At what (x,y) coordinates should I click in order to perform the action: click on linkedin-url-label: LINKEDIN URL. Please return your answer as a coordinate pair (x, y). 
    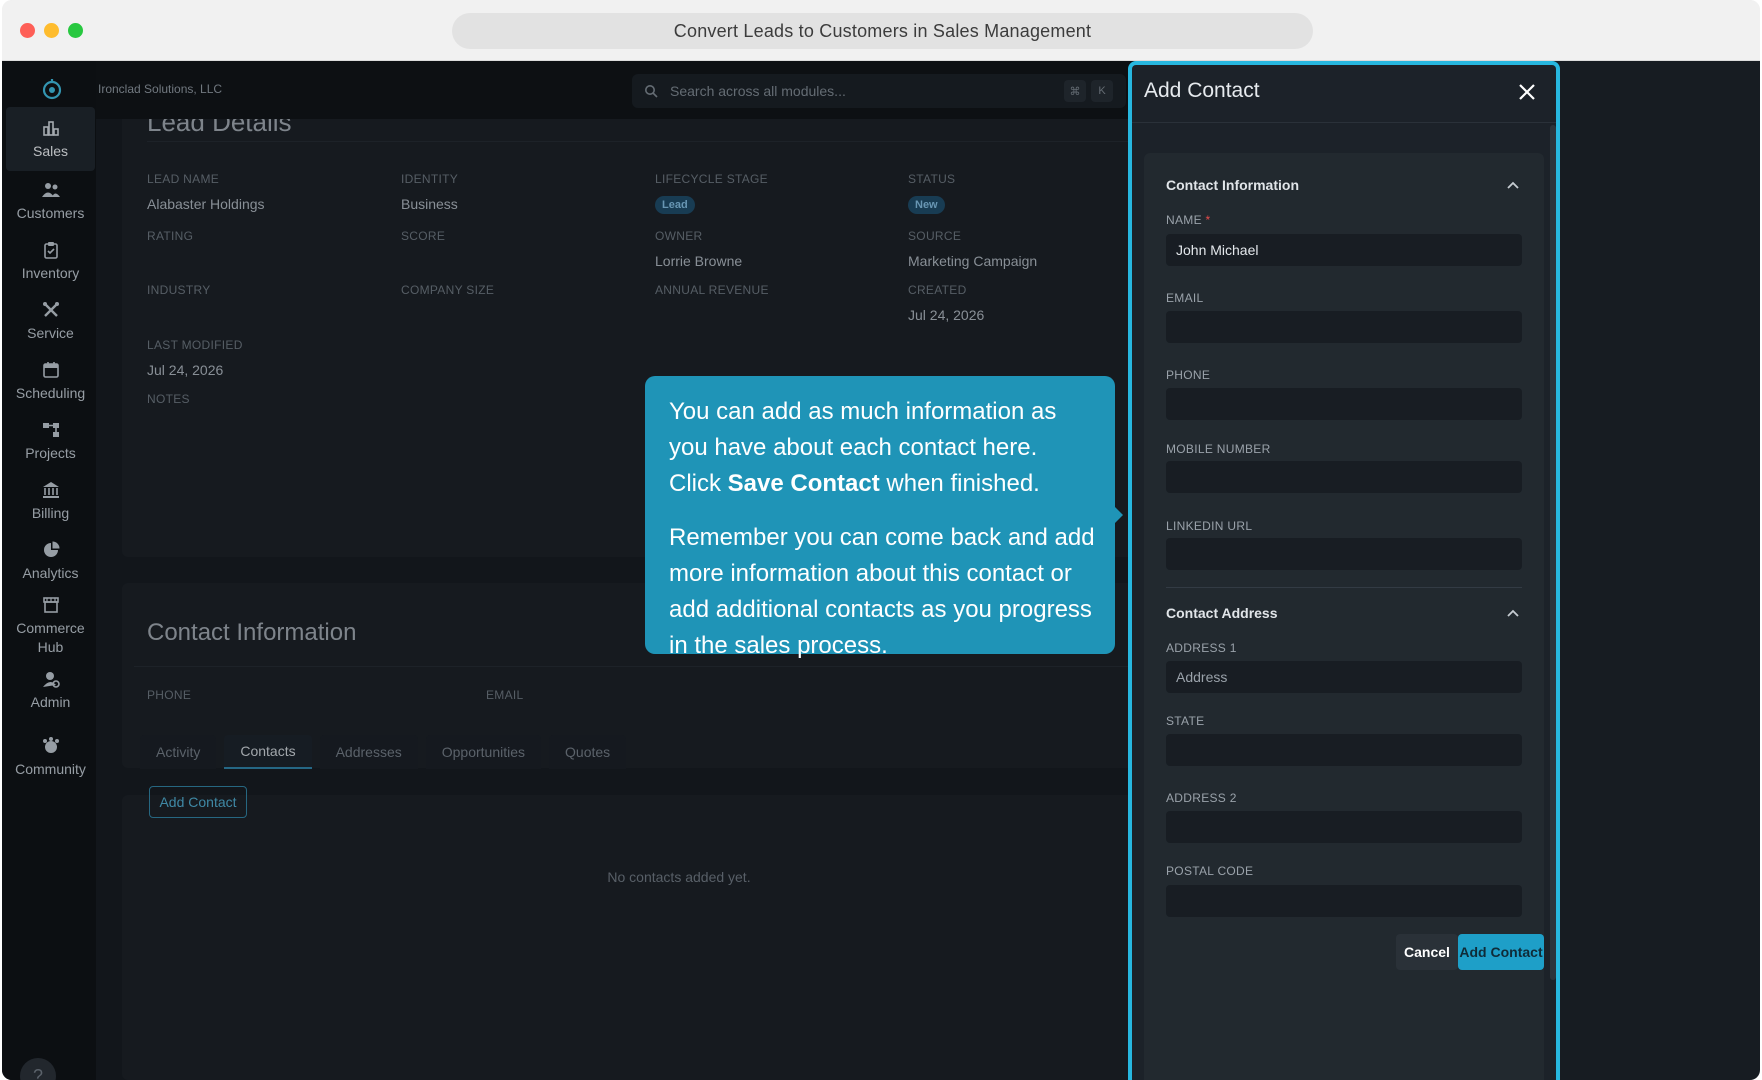
    Looking at the image, I should click on (1209, 526).